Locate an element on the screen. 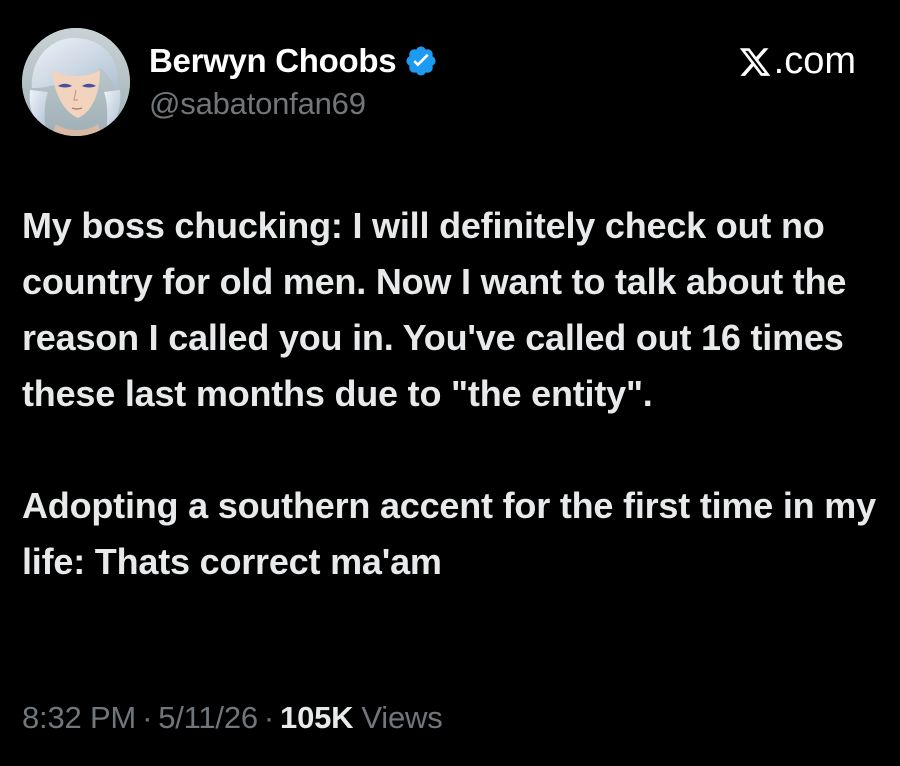 This screenshot has width=900, height=766. x-logo-icon is located at coordinates (755, 62).